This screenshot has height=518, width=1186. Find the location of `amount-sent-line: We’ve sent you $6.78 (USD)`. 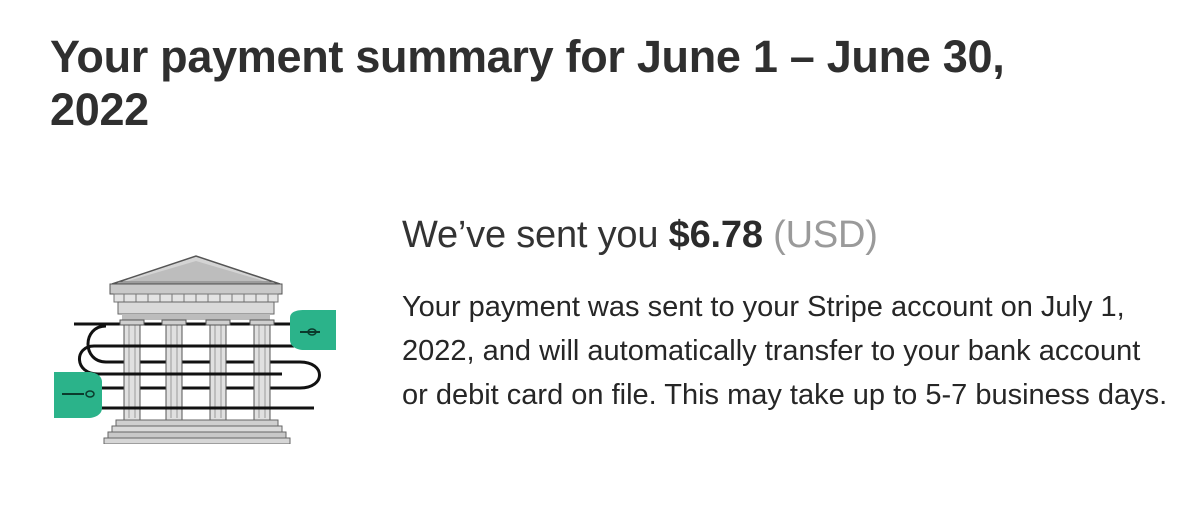

amount-sent-line: We’ve sent you $6.78 (USD) is located at coordinates (640, 235).